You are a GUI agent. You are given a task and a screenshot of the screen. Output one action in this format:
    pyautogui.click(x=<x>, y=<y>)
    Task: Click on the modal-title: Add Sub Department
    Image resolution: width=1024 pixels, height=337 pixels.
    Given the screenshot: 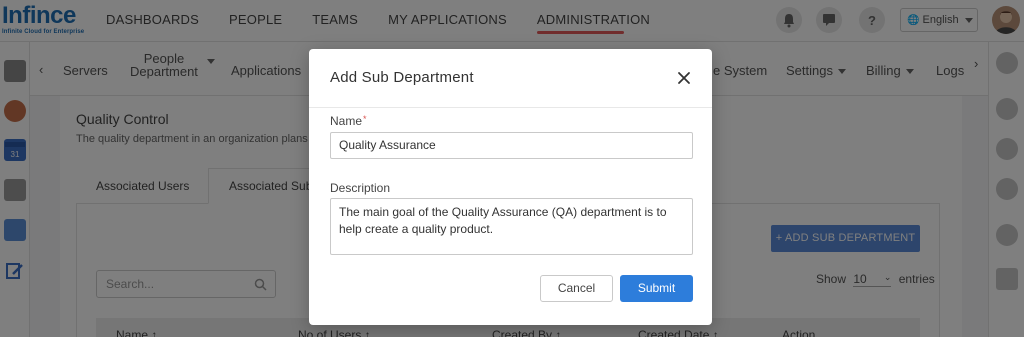 What is the action you would take?
    pyautogui.click(x=402, y=77)
    